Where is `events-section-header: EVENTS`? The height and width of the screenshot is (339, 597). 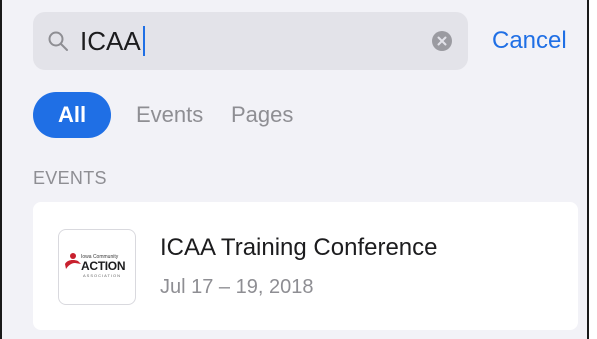 events-section-header: EVENTS is located at coordinates (70, 178).